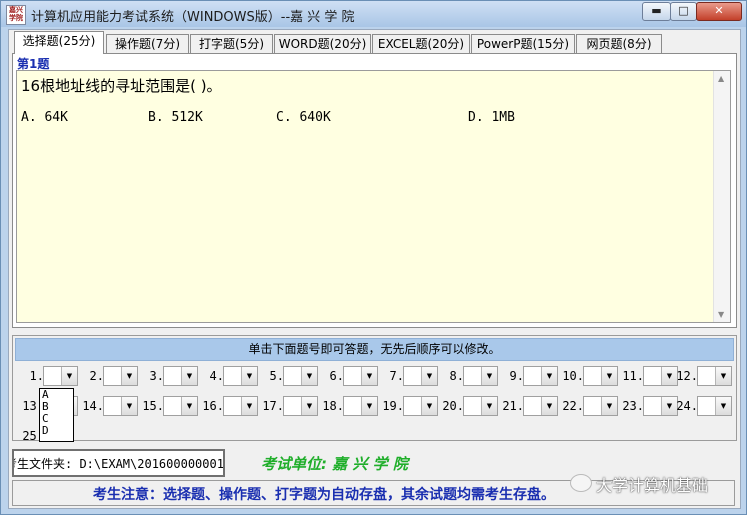 This screenshot has height=515, width=747. I want to click on maximize-button: □, so click(683, 11).